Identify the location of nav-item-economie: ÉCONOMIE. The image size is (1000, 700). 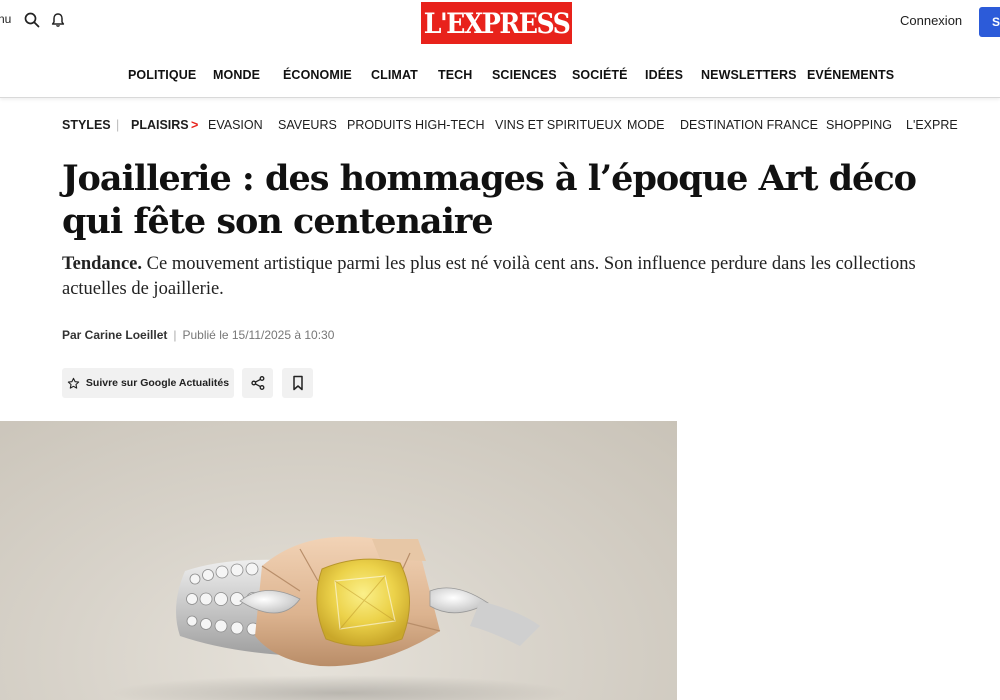
(317, 75).